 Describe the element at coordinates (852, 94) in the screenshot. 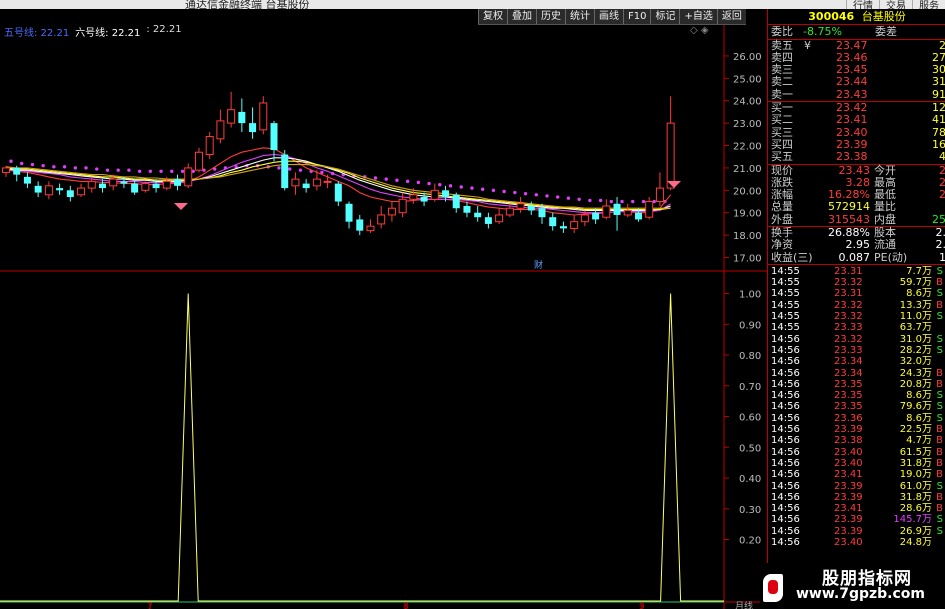

I see `ask-price: 23.43` at that location.